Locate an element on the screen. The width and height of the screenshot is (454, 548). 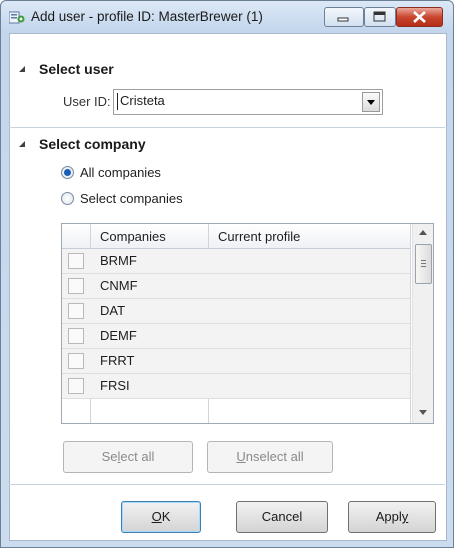
radio-label: All companies is located at coordinates (120, 172).